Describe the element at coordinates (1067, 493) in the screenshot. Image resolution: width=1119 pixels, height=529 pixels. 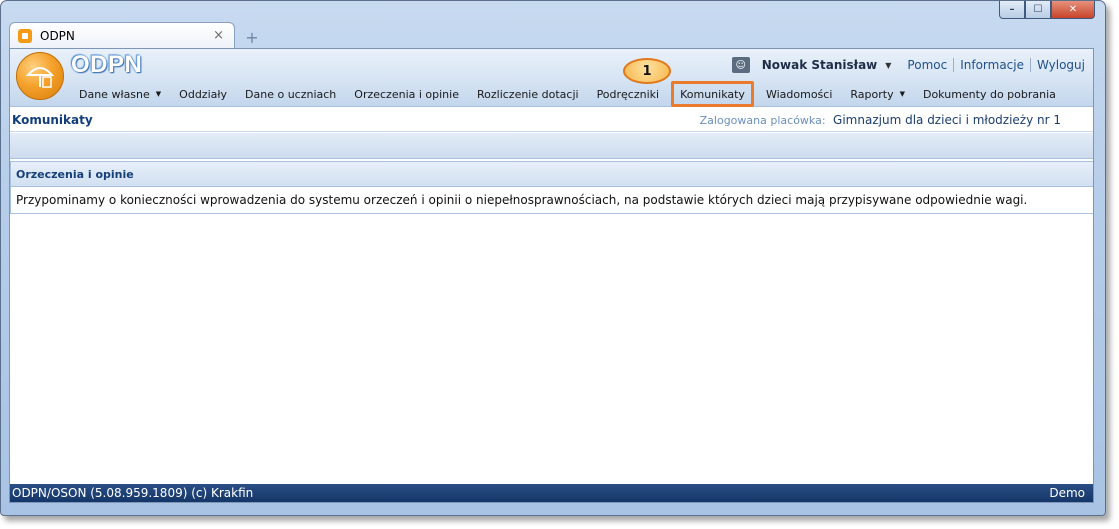
I see `status-mode: Demo` at that location.